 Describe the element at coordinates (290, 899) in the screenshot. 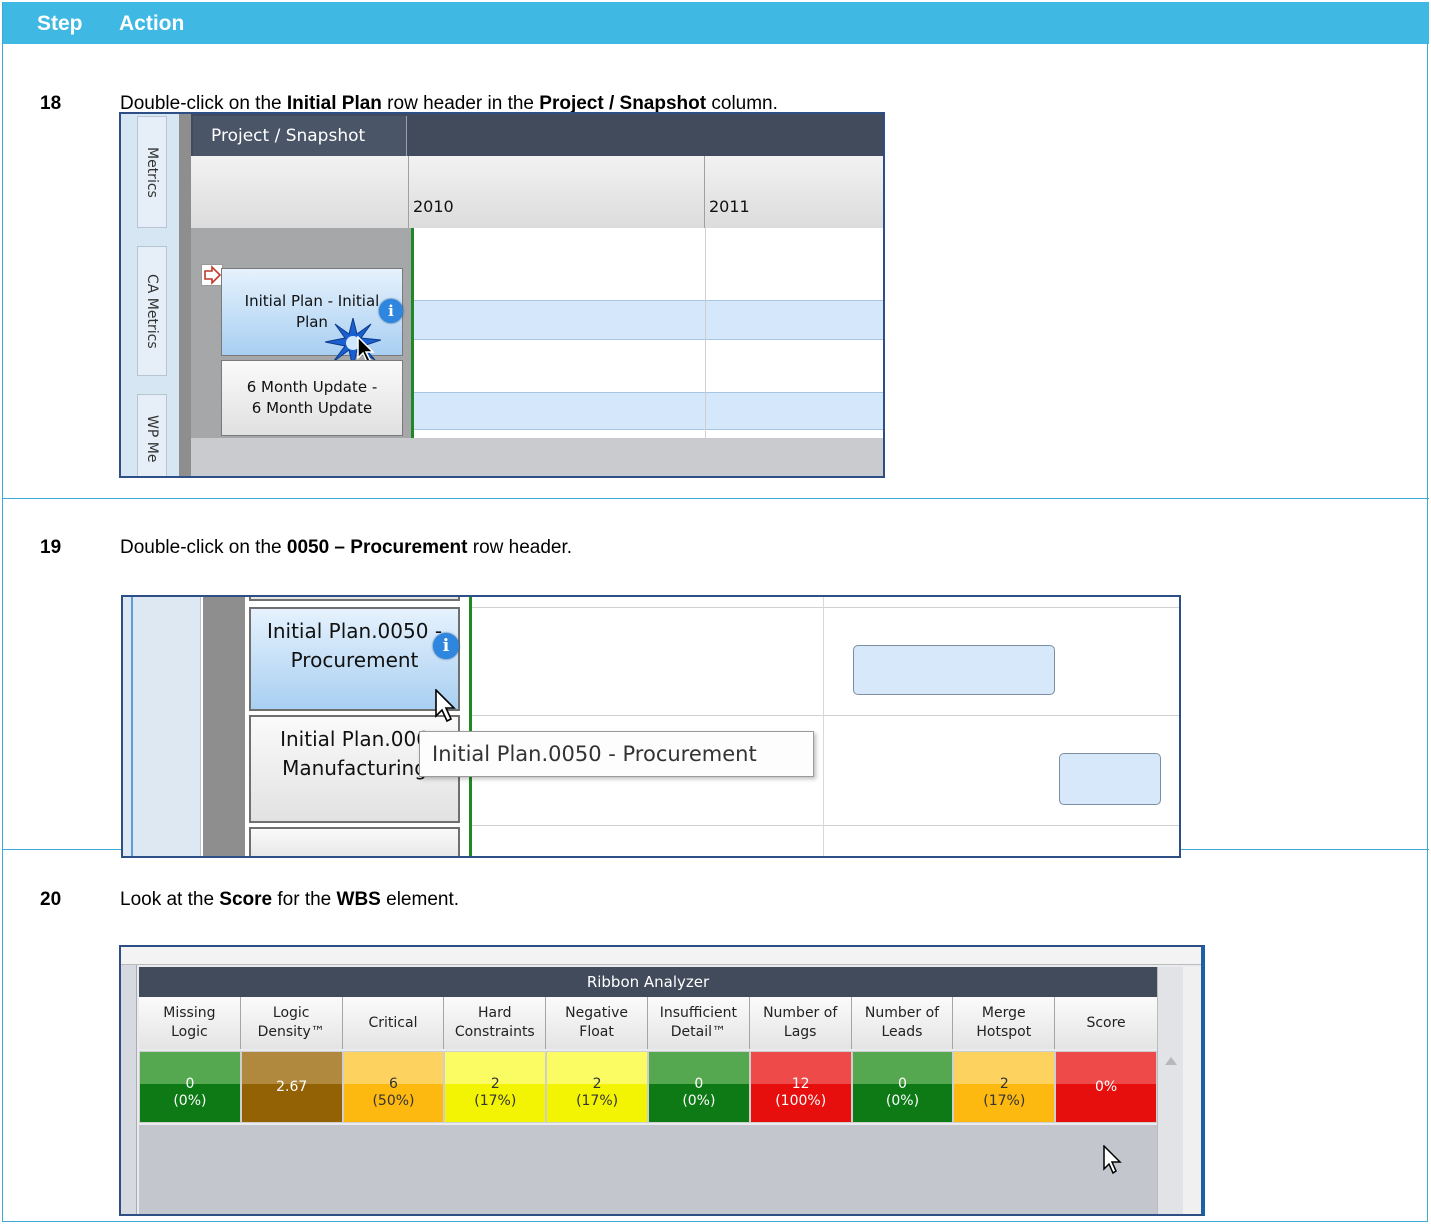

I see `step-instruction: Look at the Score for the WBS element.` at that location.